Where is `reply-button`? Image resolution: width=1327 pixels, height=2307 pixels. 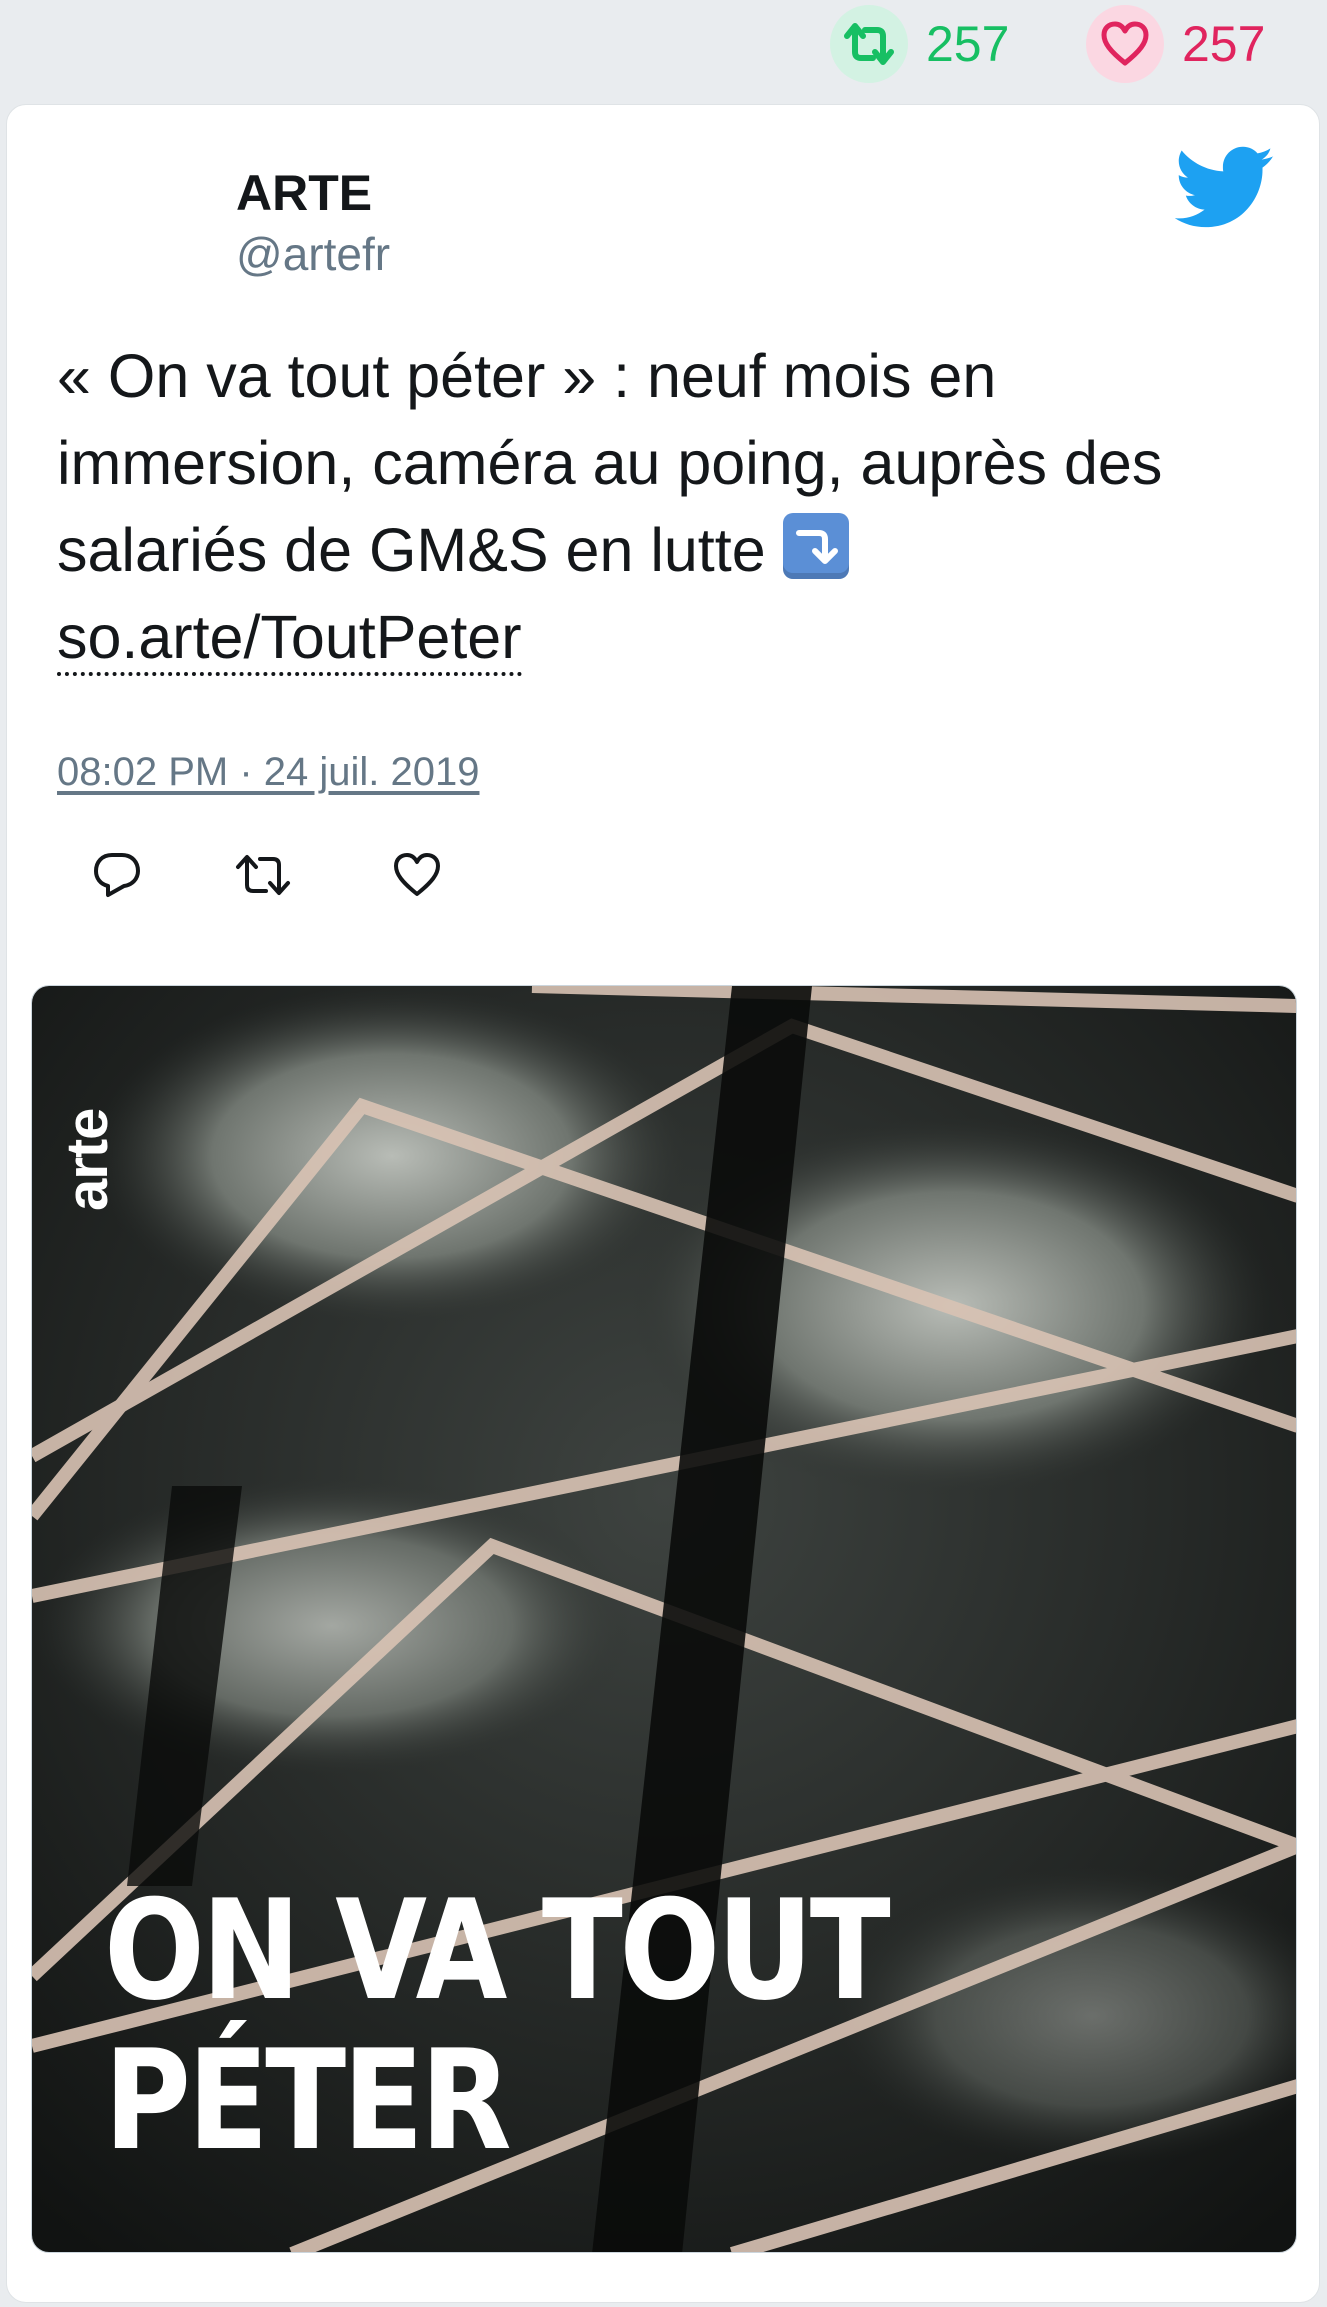
reply-button is located at coordinates (117, 875).